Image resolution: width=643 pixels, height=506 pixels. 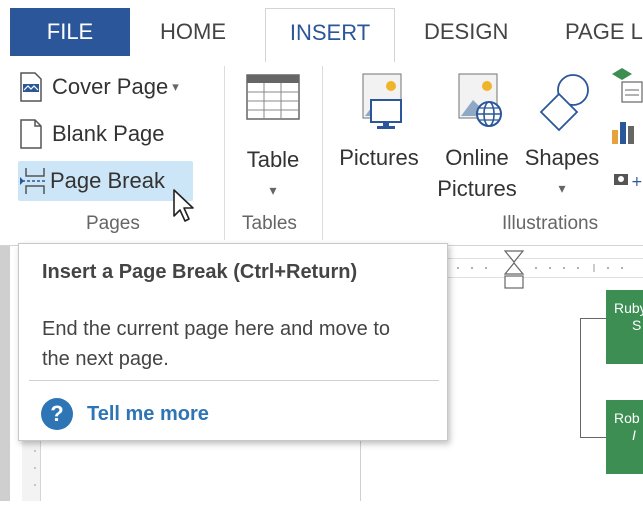 I want to click on cover-page-button: Cover Page ▾, so click(x=98, y=87).